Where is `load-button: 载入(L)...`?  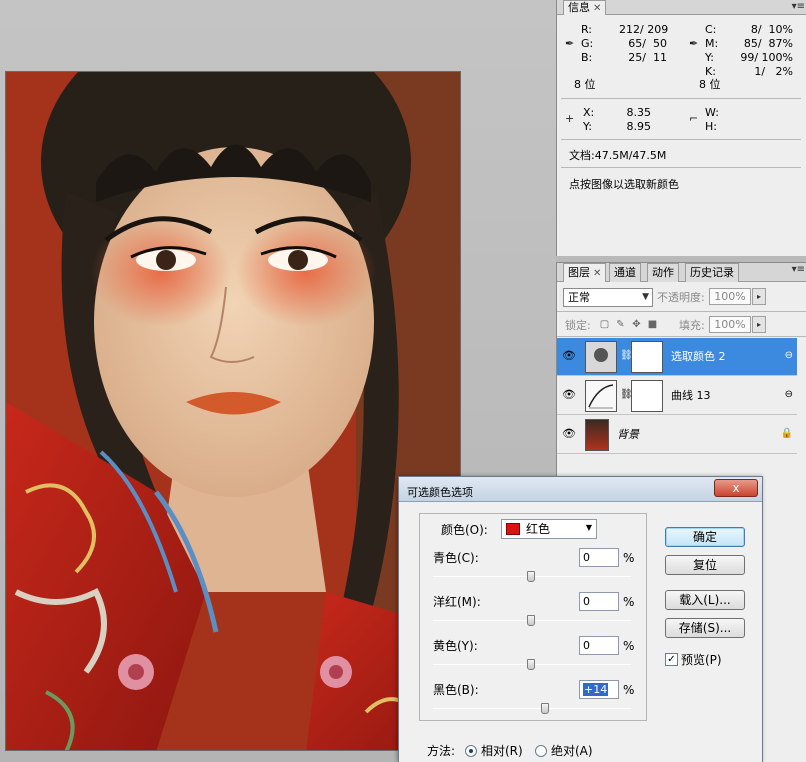
load-button: 载入(L)... is located at coordinates (705, 600).